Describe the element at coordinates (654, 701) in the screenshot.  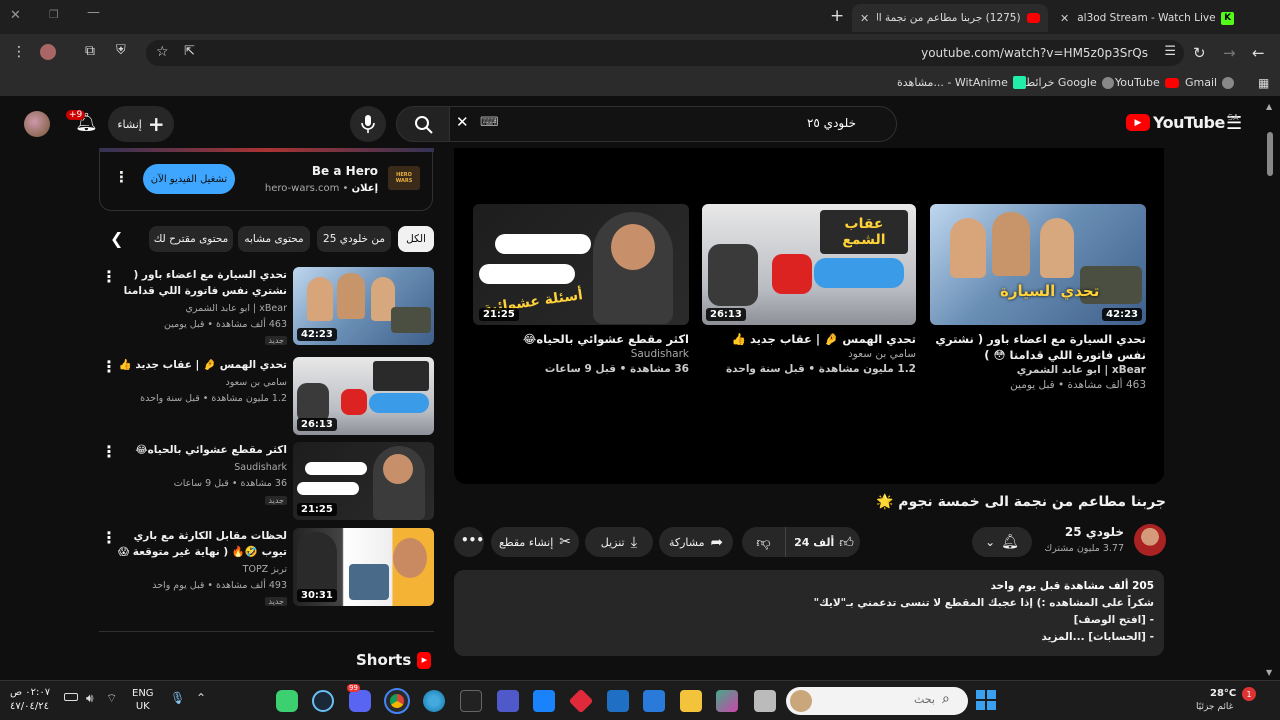
I see `store-icon` at that location.